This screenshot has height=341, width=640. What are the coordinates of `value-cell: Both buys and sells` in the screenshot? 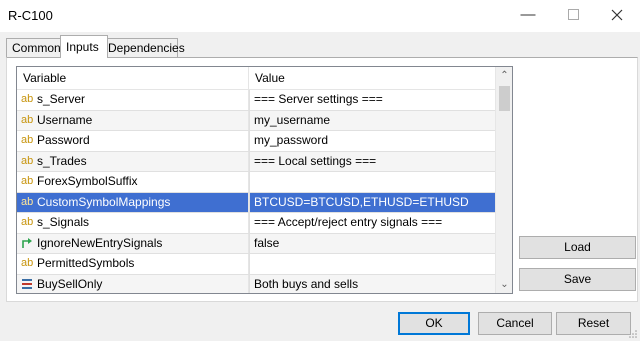 It's located at (371, 283).